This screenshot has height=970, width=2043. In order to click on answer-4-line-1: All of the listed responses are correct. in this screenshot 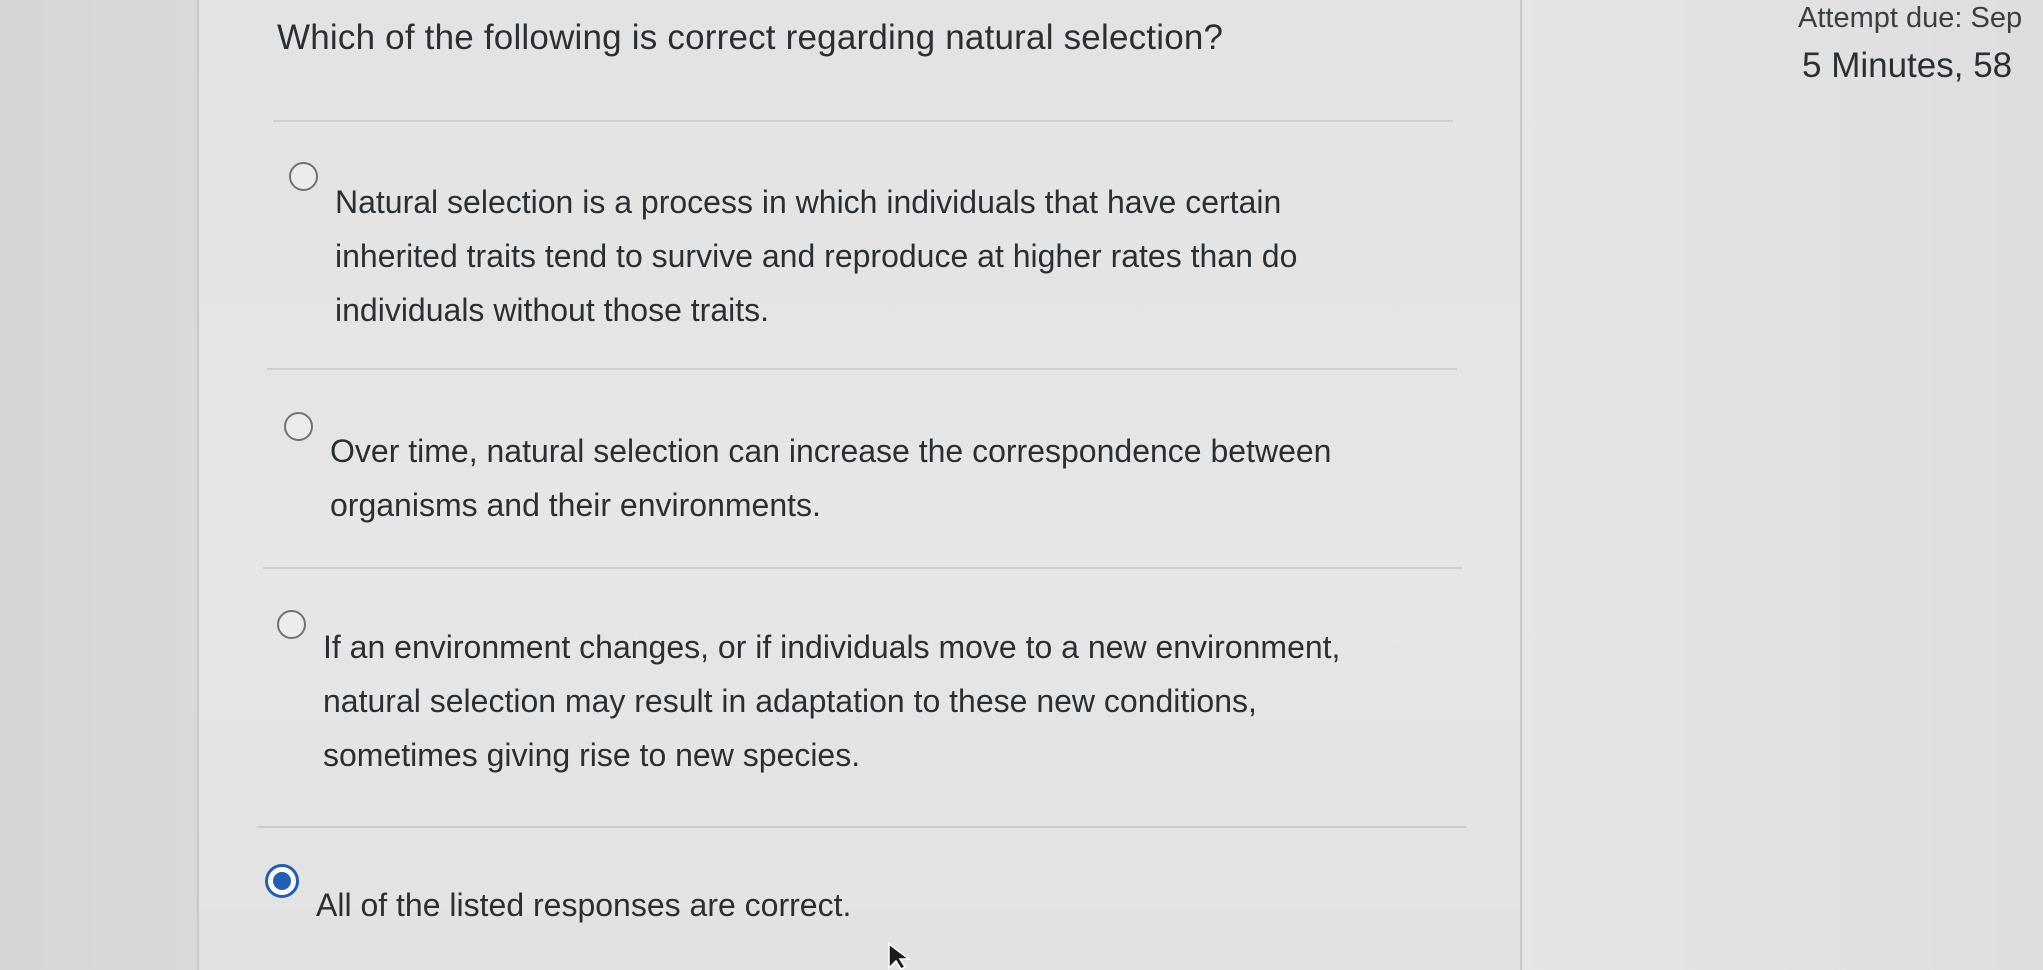, I will do `click(584, 905)`.